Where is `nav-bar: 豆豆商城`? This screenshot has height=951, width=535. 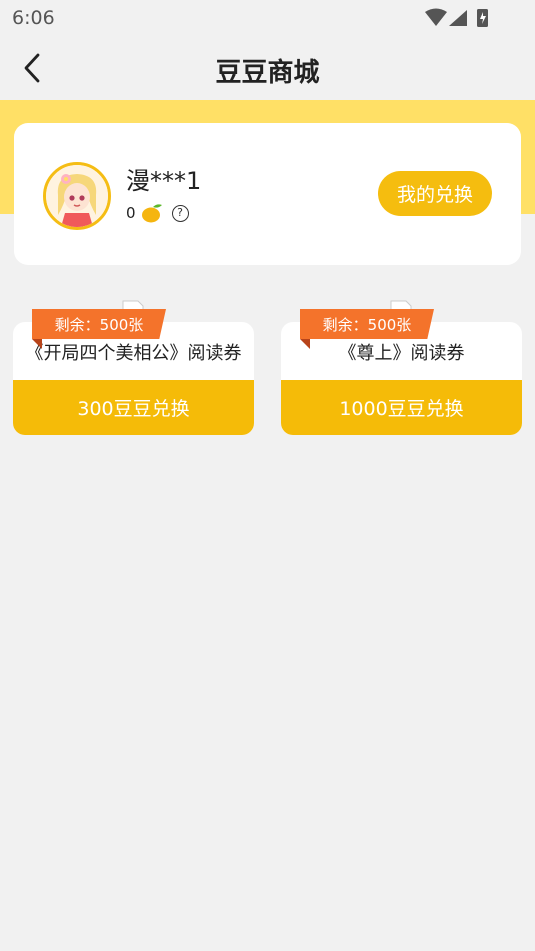 nav-bar: 豆豆商城 is located at coordinates (267, 68).